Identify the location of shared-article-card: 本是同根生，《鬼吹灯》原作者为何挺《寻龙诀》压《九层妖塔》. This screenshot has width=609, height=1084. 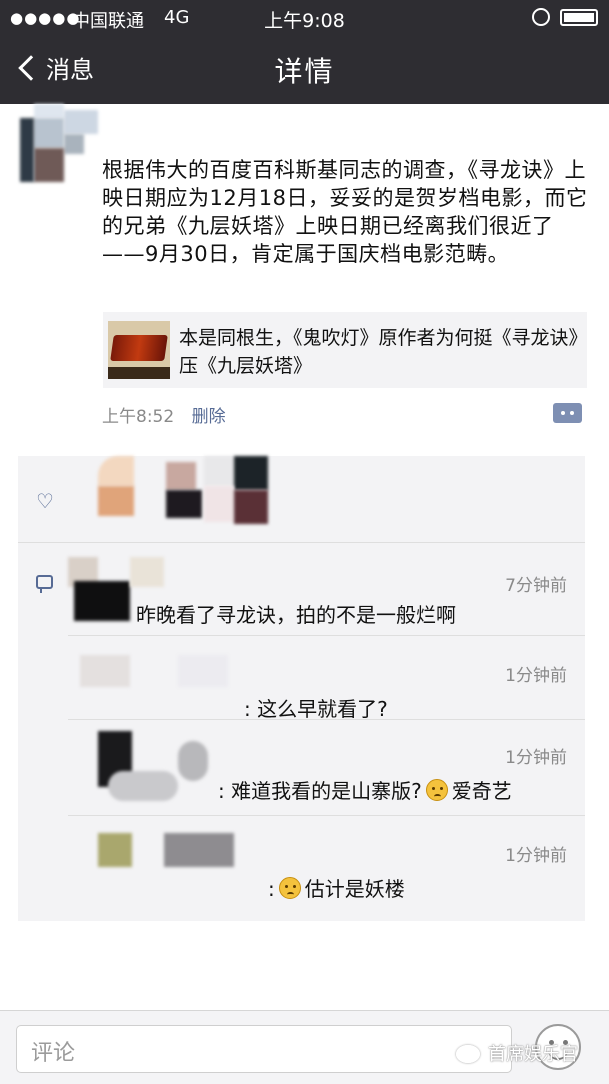
(345, 350).